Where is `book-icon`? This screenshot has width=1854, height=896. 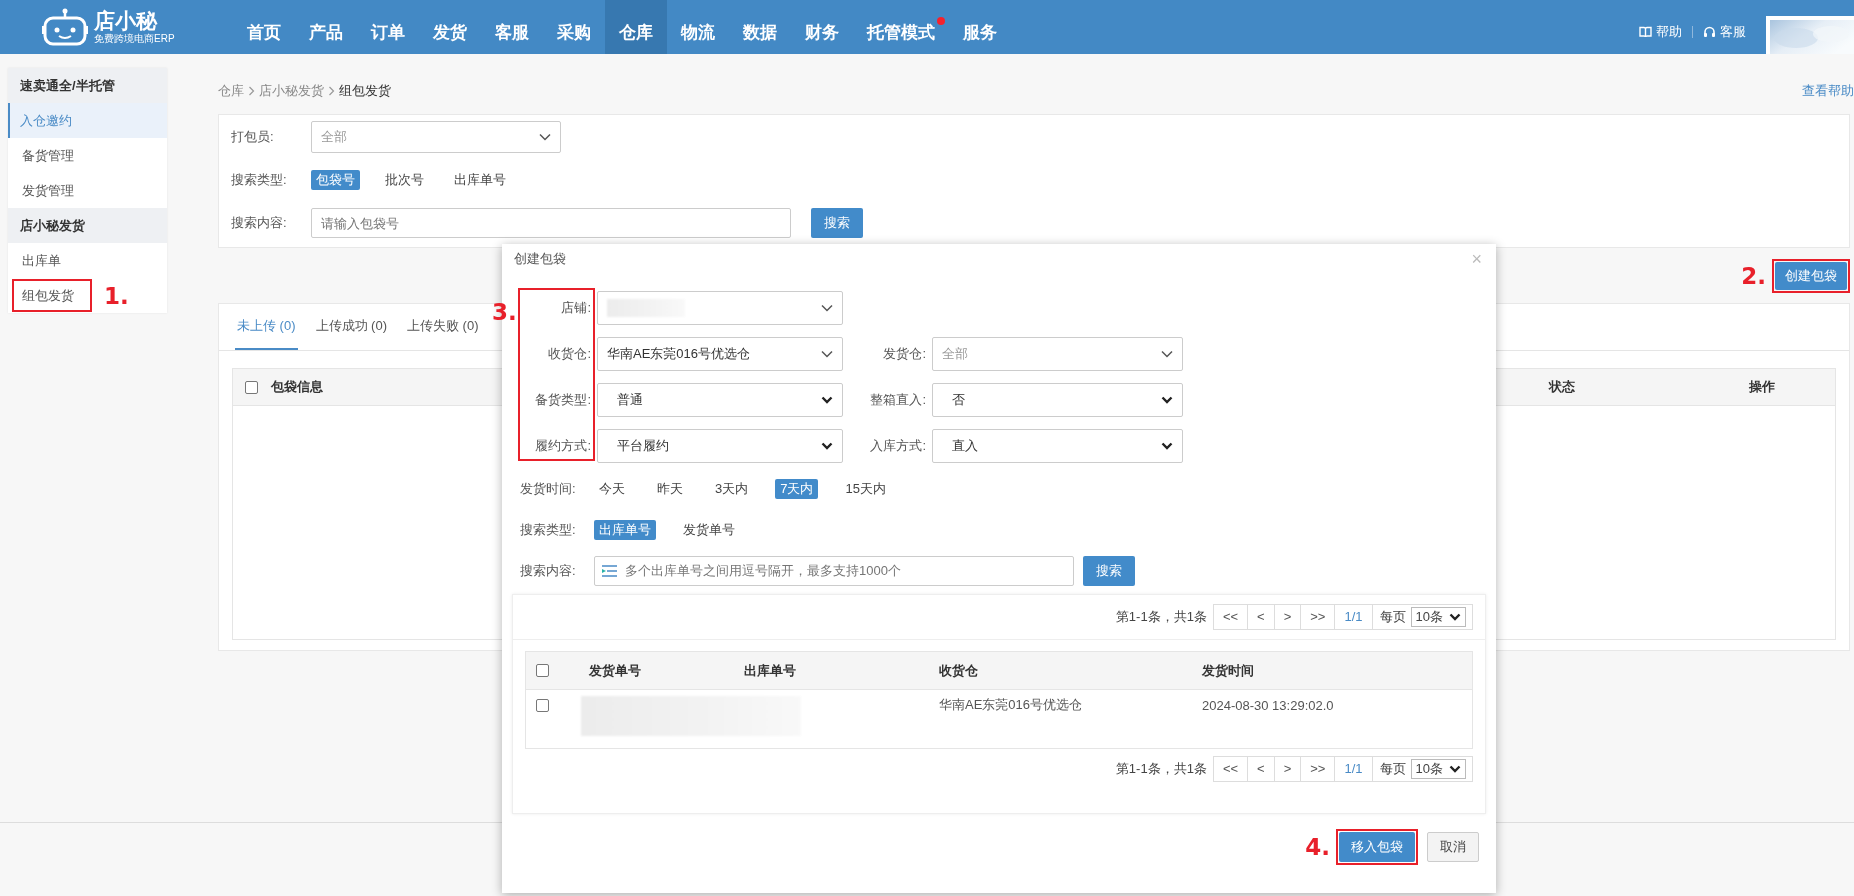
book-icon is located at coordinates (1645, 32).